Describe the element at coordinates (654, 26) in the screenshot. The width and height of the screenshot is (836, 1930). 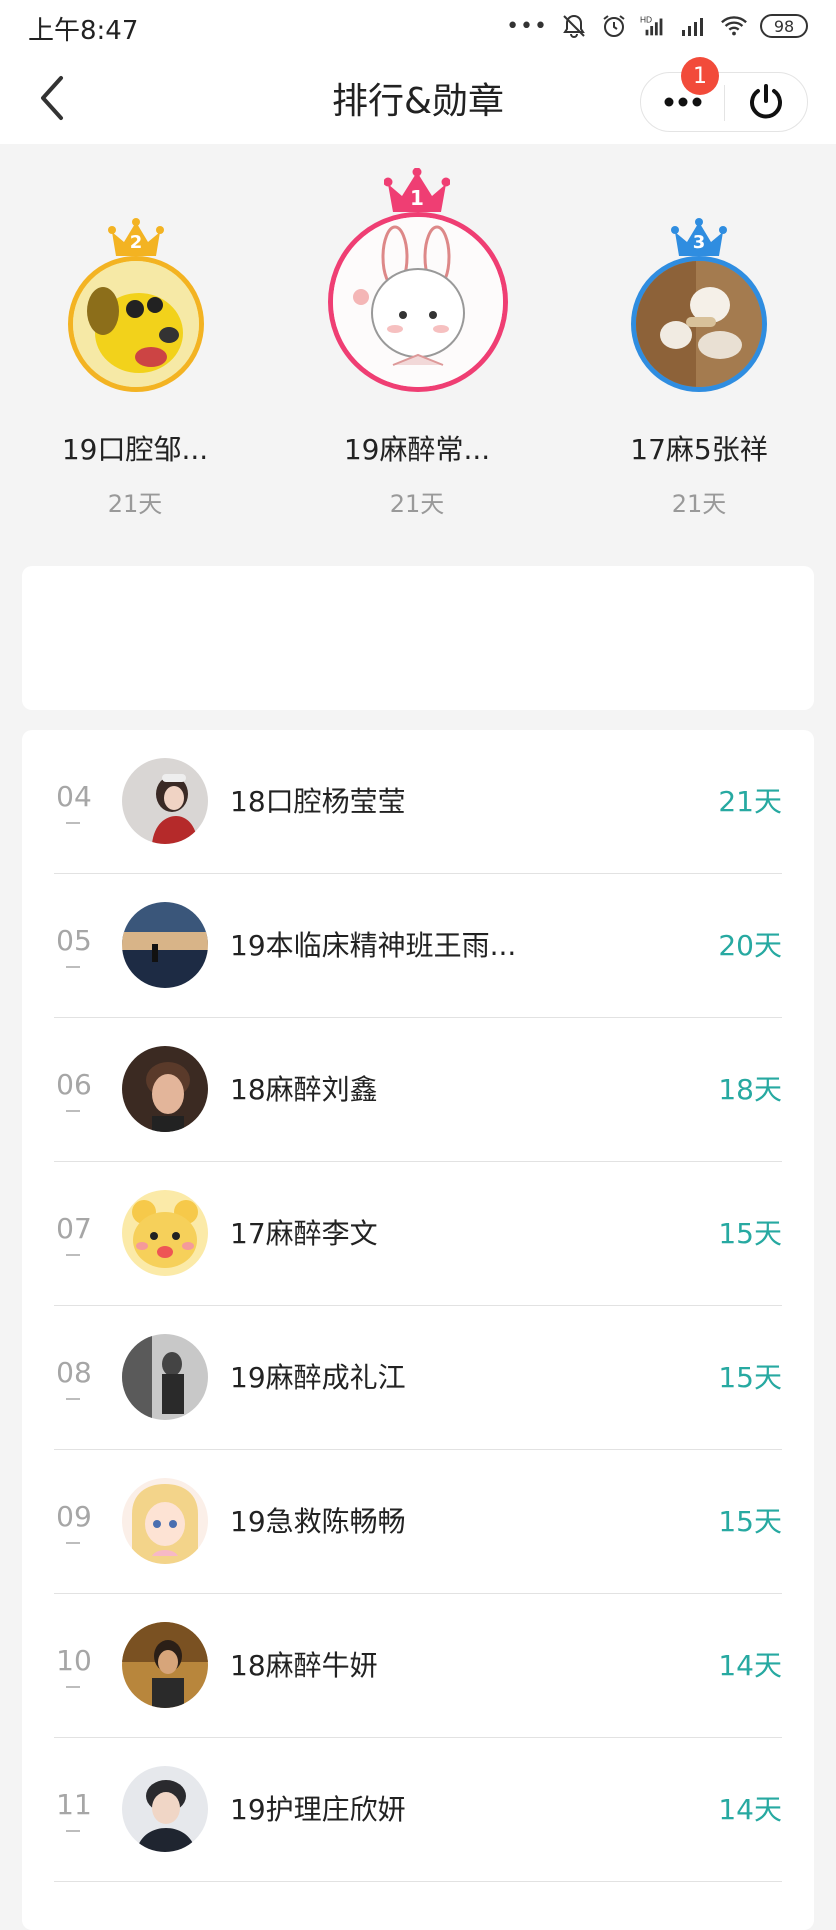
I see `hd-signal-icon: HD` at that location.